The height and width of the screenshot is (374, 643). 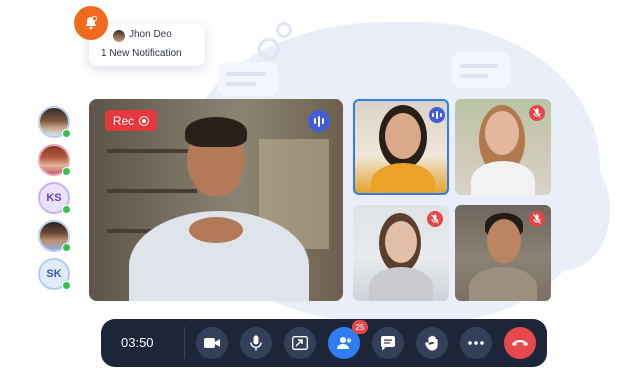 I want to click on share-screen-button, so click(x=300, y=343).